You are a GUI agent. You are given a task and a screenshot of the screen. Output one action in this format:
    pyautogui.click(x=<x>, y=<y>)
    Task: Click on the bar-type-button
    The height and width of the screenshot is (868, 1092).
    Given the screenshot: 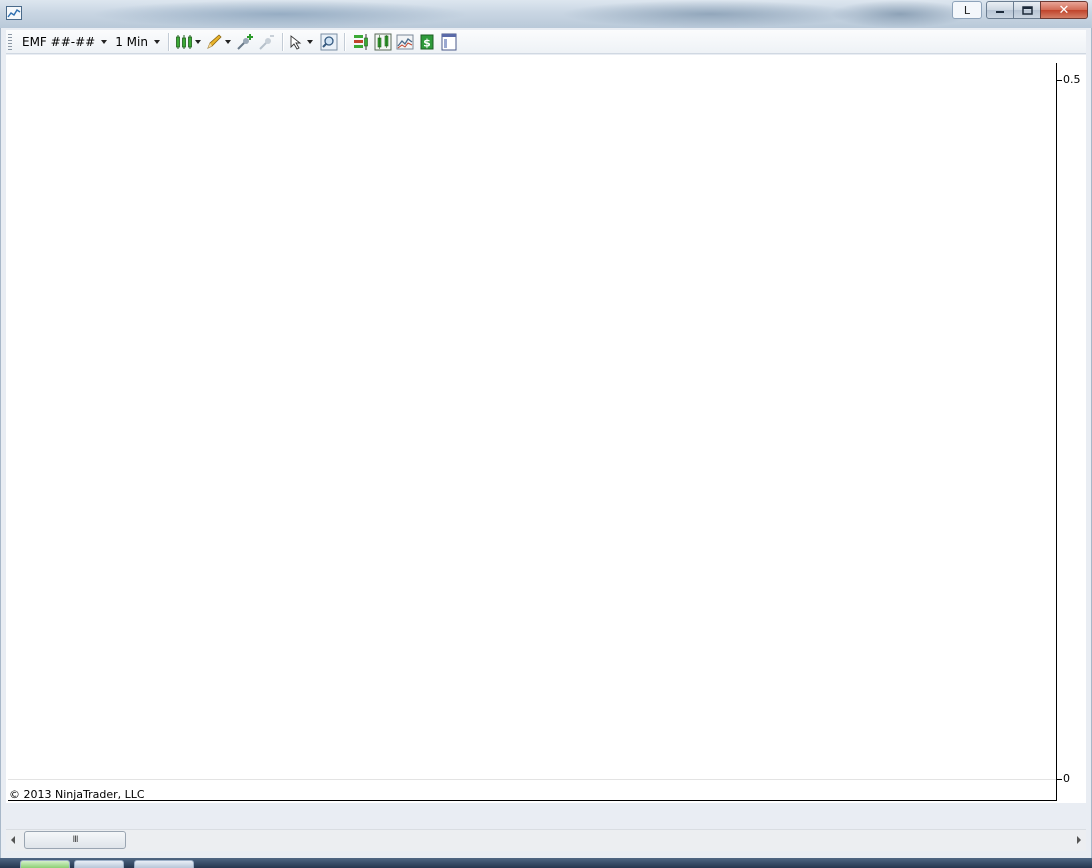 What is the action you would take?
    pyautogui.click(x=383, y=42)
    